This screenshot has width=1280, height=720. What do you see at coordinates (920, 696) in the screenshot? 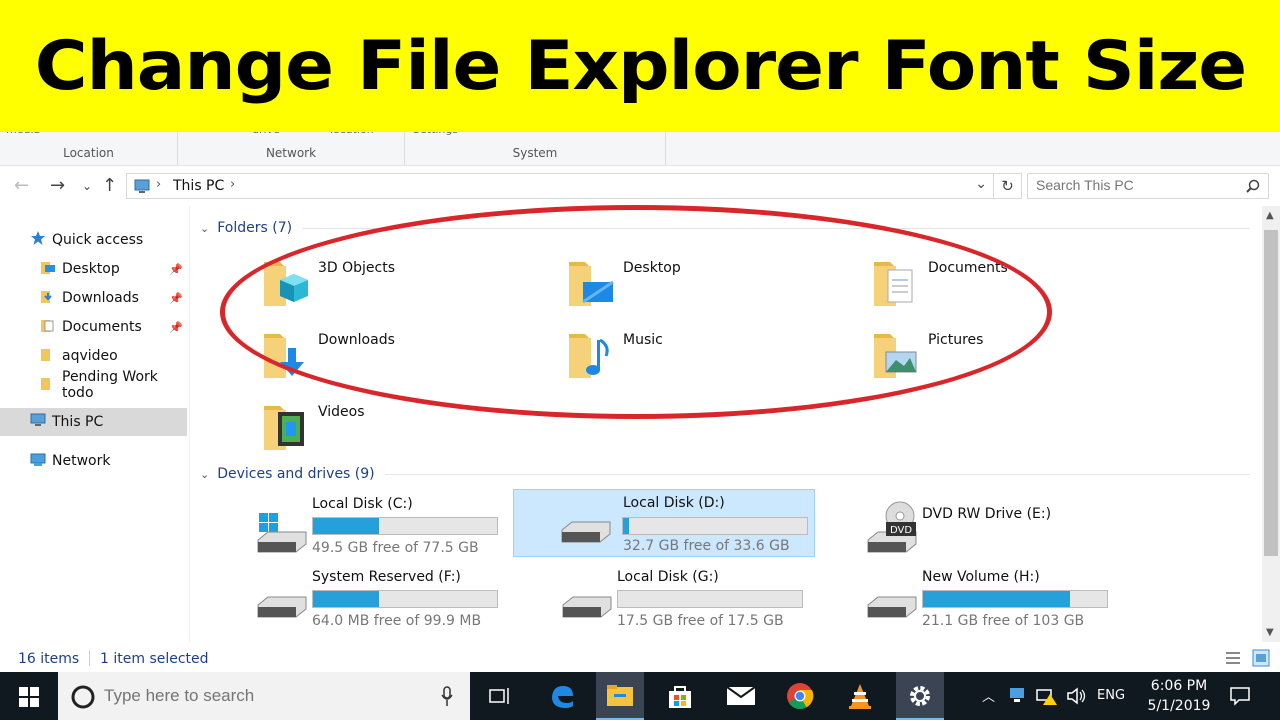
I see `settings-button` at bounding box center [920, 696].